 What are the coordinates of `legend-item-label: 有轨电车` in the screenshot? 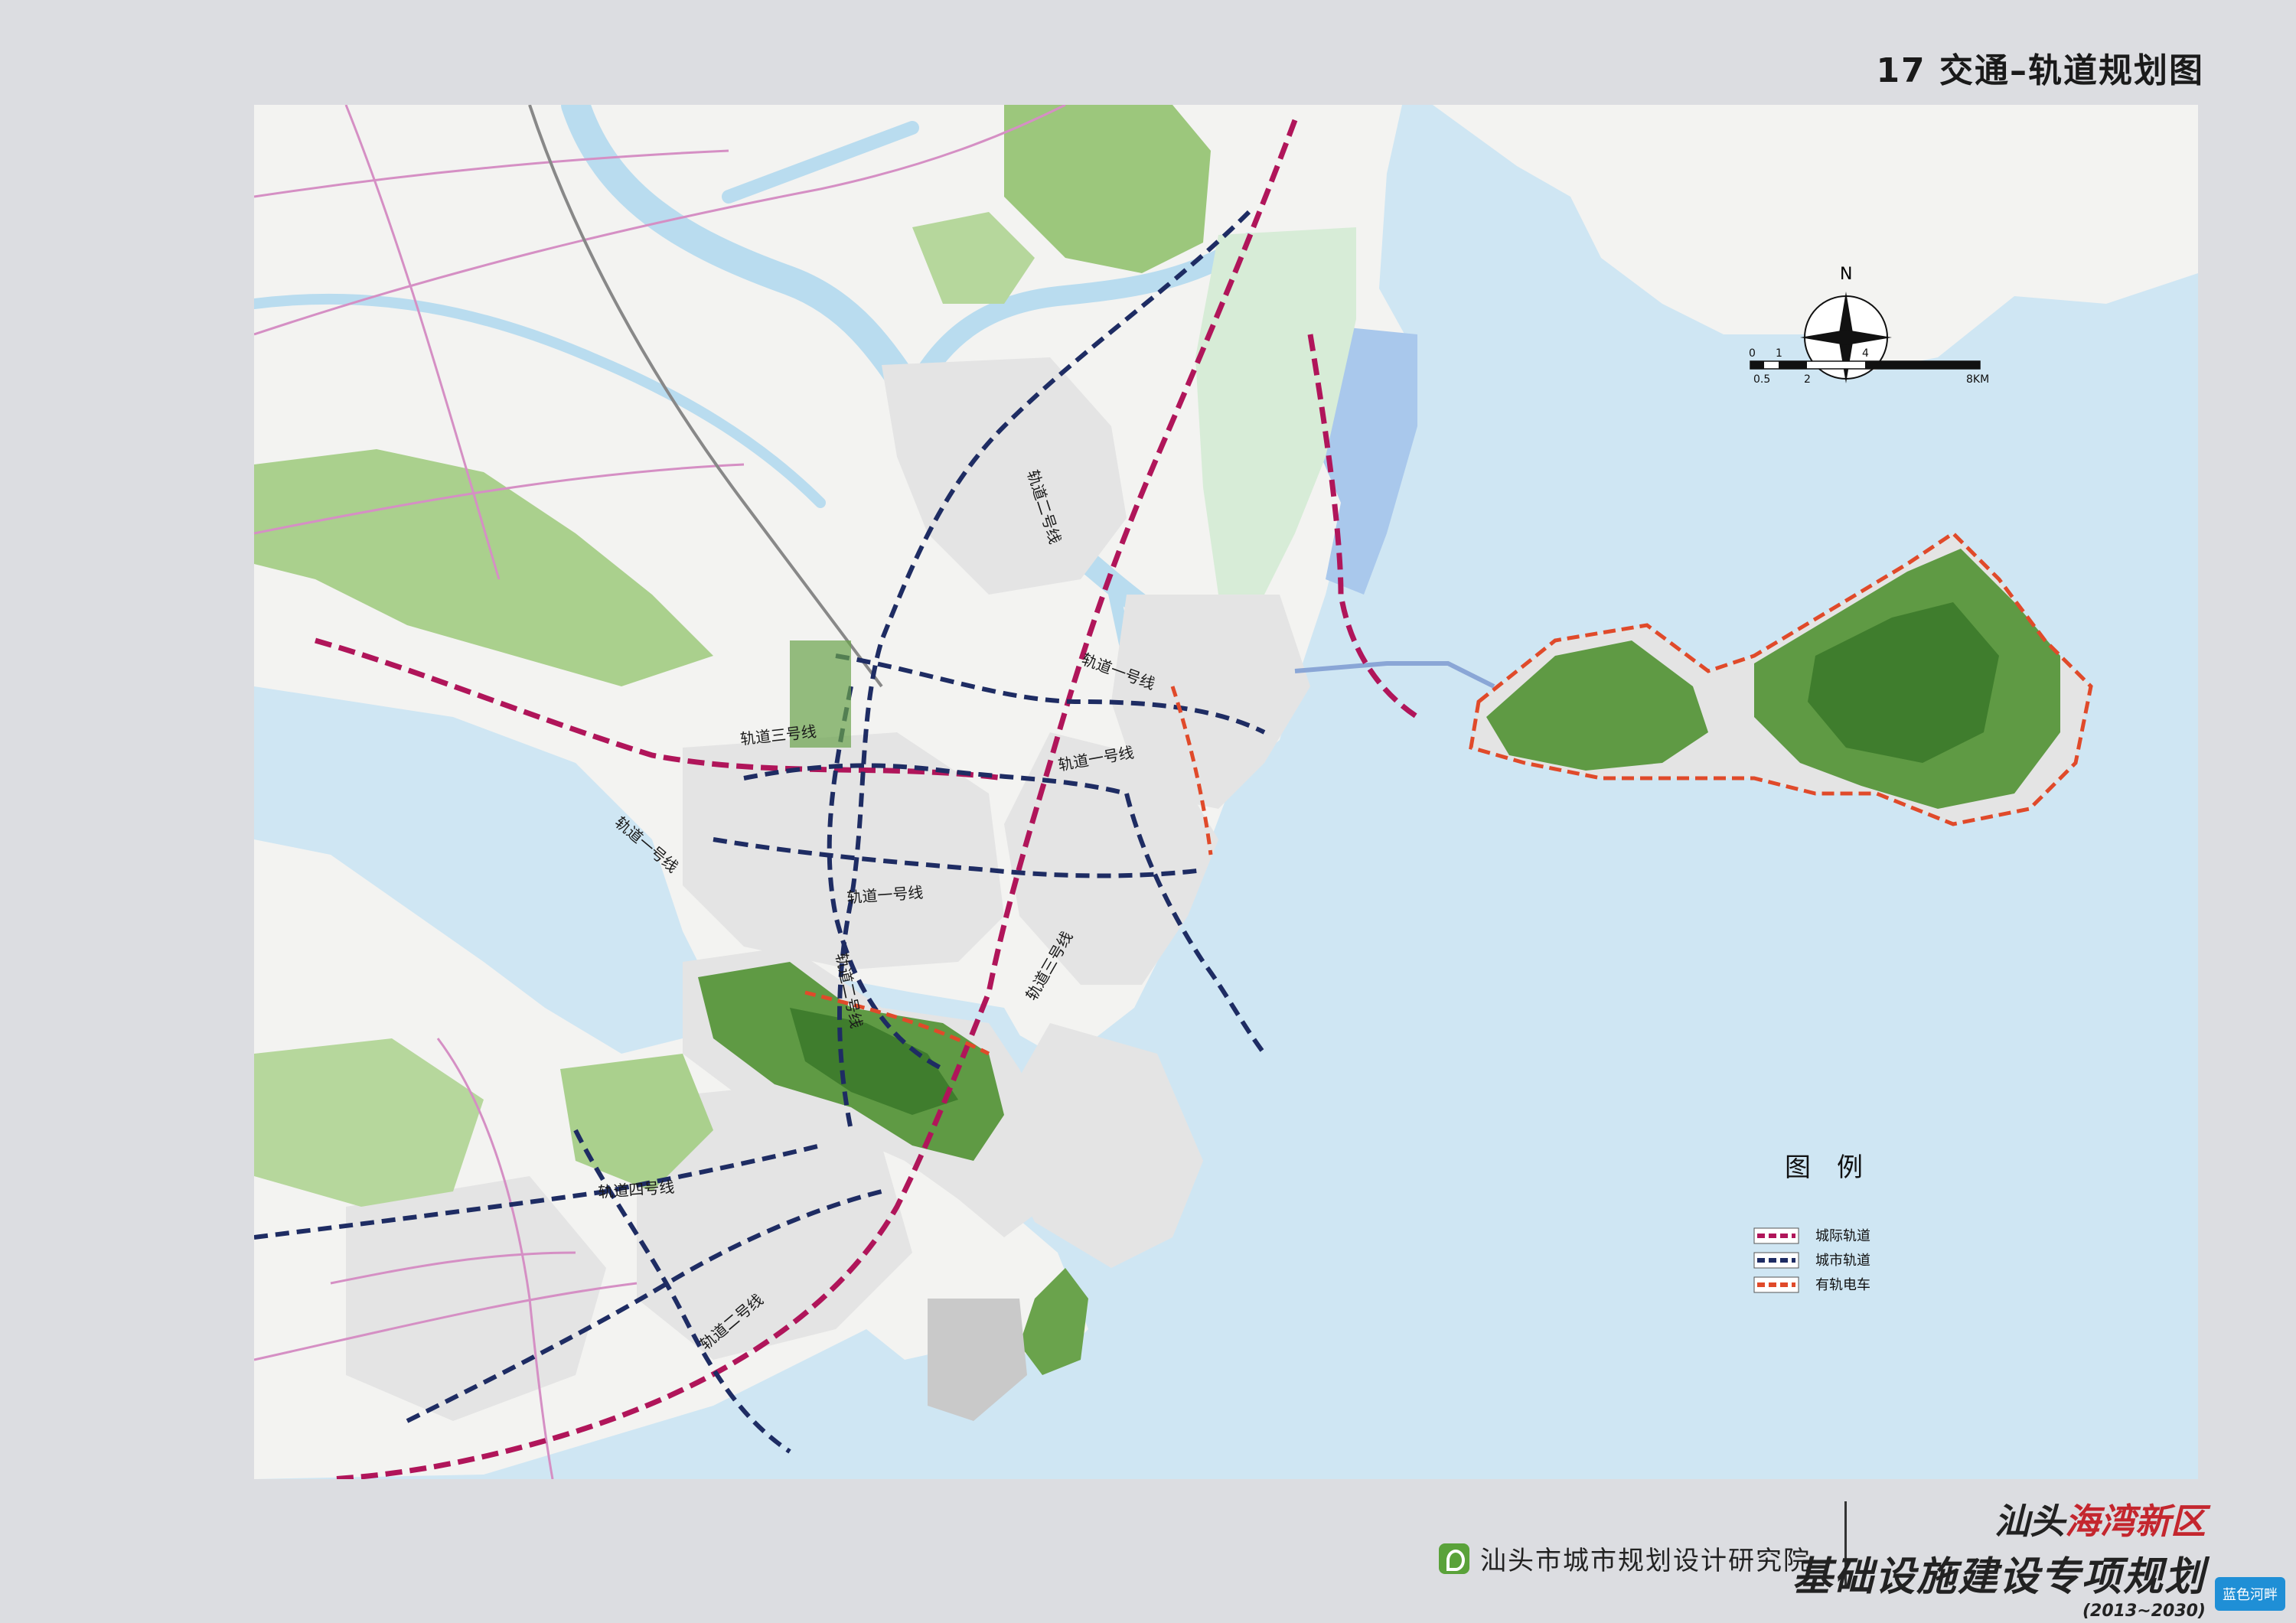 It's located at (1842, 1285).